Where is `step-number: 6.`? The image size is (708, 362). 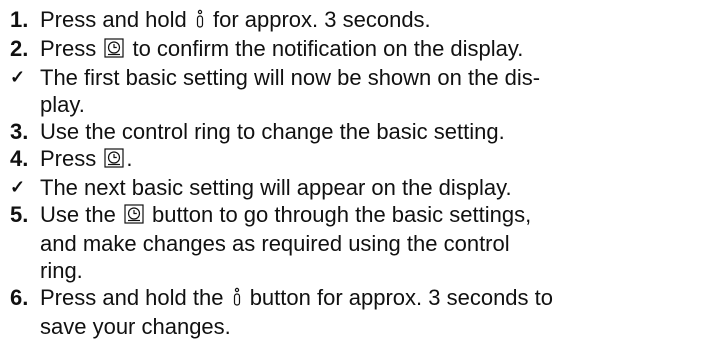 step-number: 6. is located at coordinates (19, 297).